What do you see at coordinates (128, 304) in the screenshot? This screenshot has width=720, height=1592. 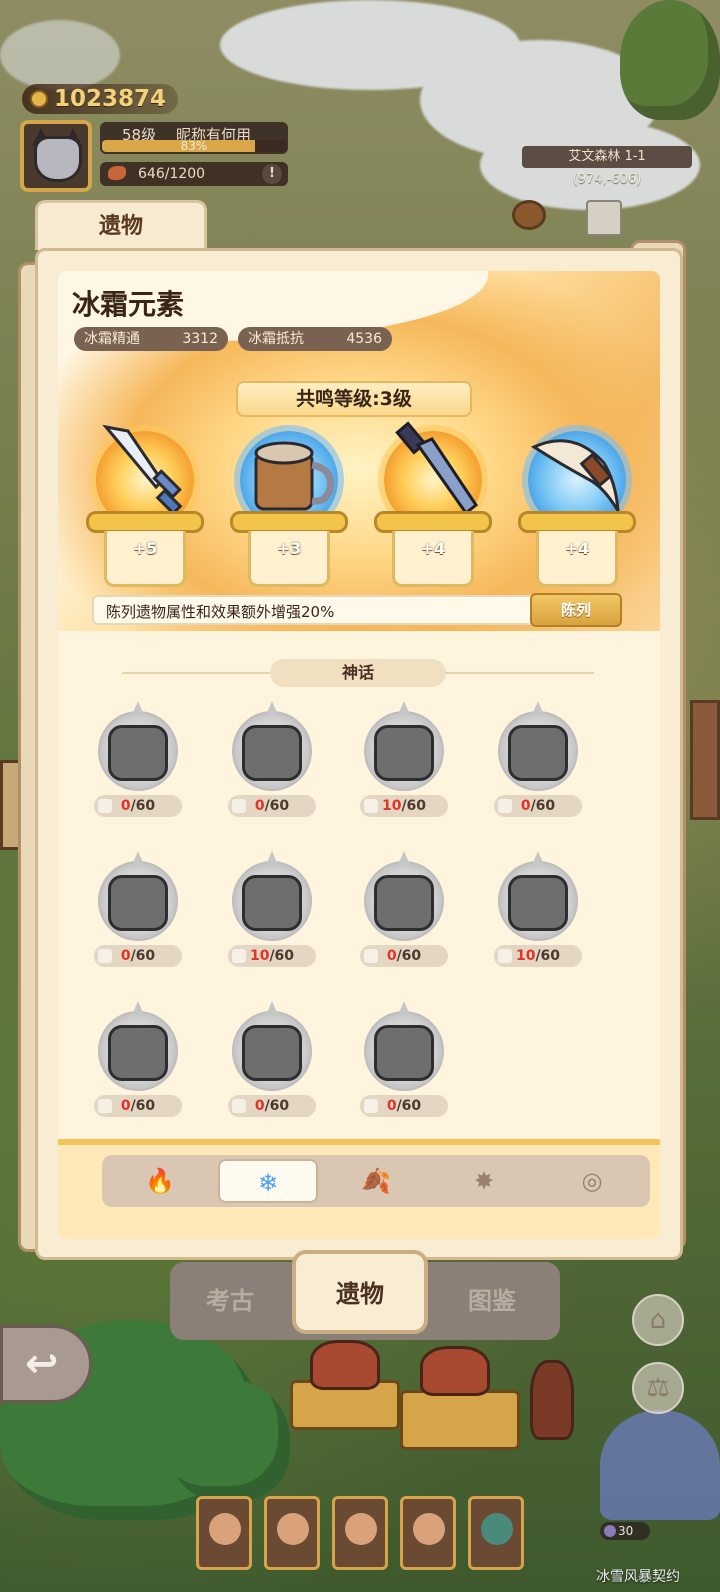 I see `element-title: 冰霜元素` at bounding box center [128, 304].